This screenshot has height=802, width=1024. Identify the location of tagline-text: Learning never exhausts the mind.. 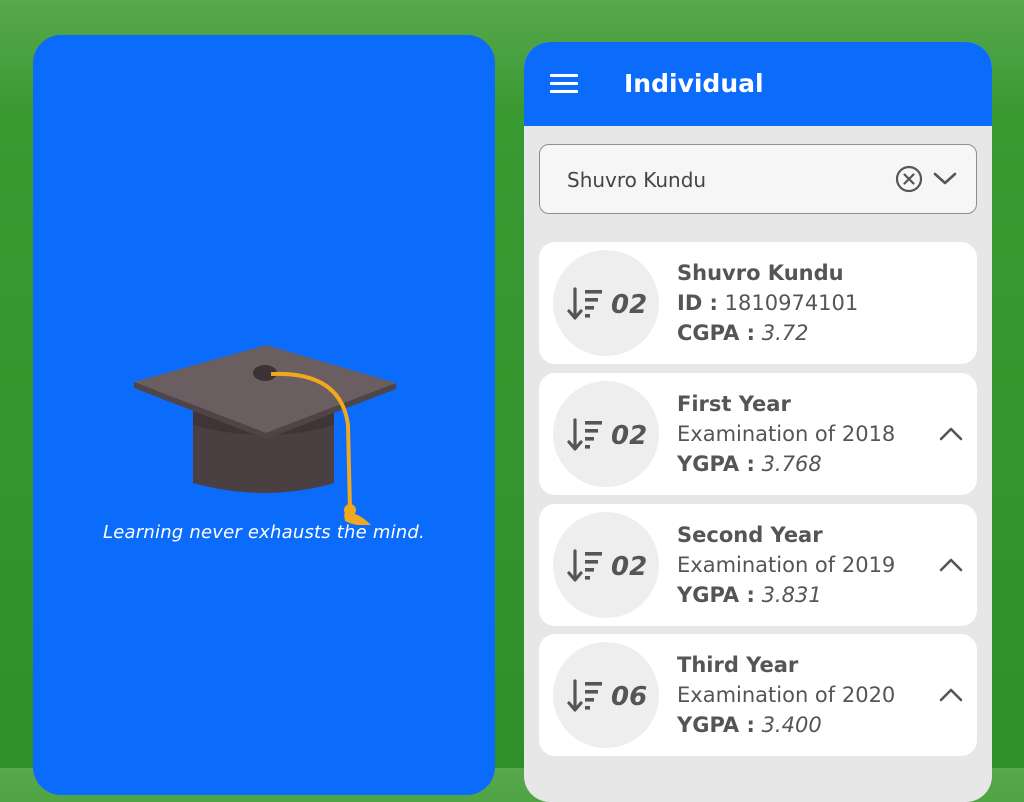
(264, 532).